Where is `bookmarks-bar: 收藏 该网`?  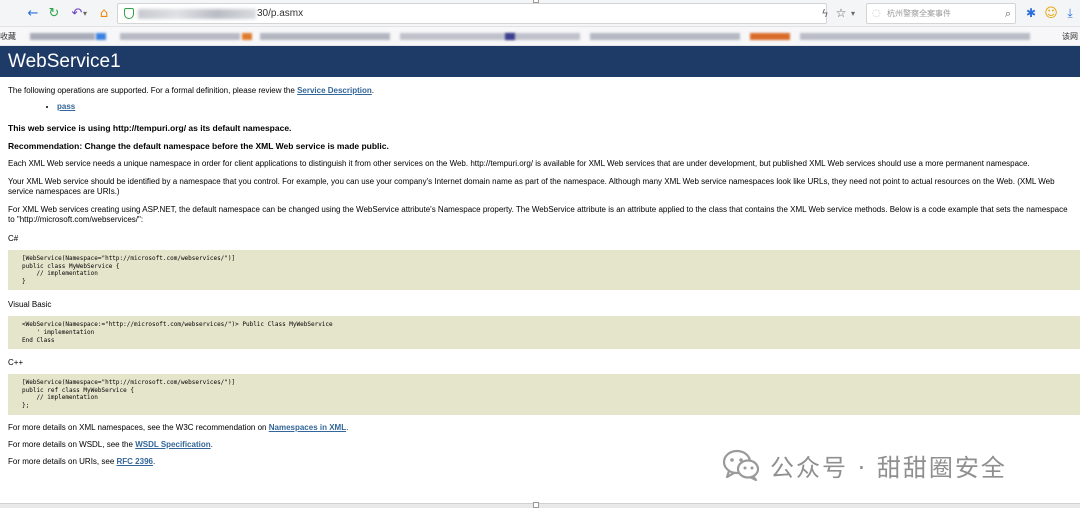 bookmarks-bar: 收藏 该网 is located at coordinates (540, 36).